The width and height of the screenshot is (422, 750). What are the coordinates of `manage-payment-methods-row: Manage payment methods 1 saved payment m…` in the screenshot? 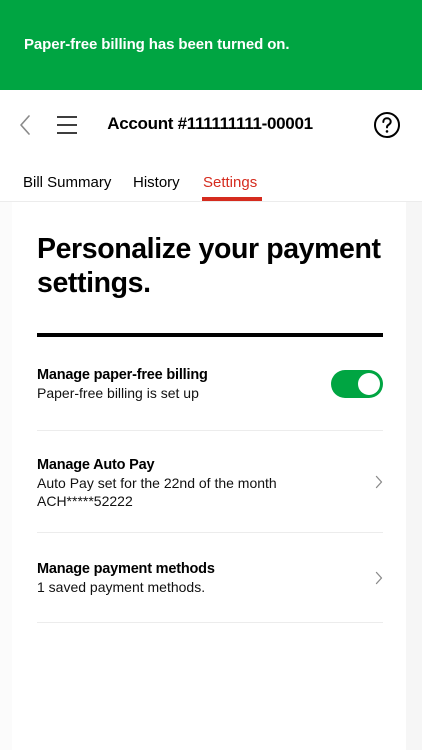 It's located at (210, 578).